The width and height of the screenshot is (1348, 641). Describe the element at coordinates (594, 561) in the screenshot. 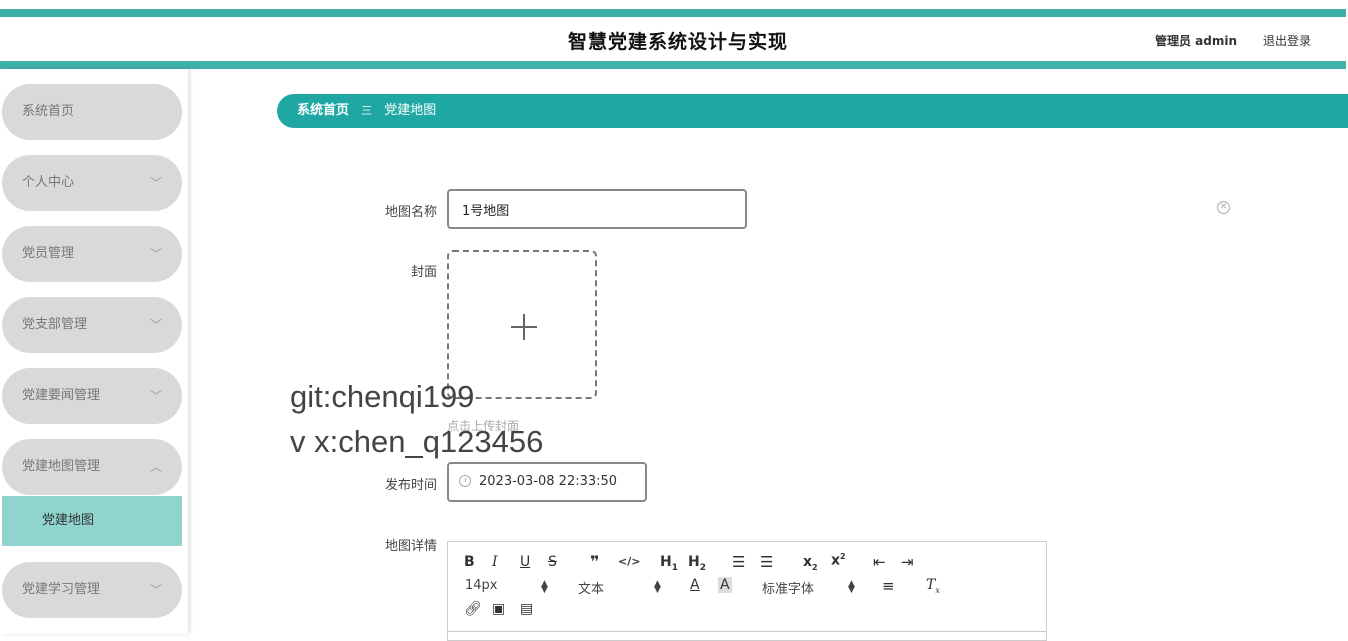

I see `blockquote-icon: ❞` at that location.